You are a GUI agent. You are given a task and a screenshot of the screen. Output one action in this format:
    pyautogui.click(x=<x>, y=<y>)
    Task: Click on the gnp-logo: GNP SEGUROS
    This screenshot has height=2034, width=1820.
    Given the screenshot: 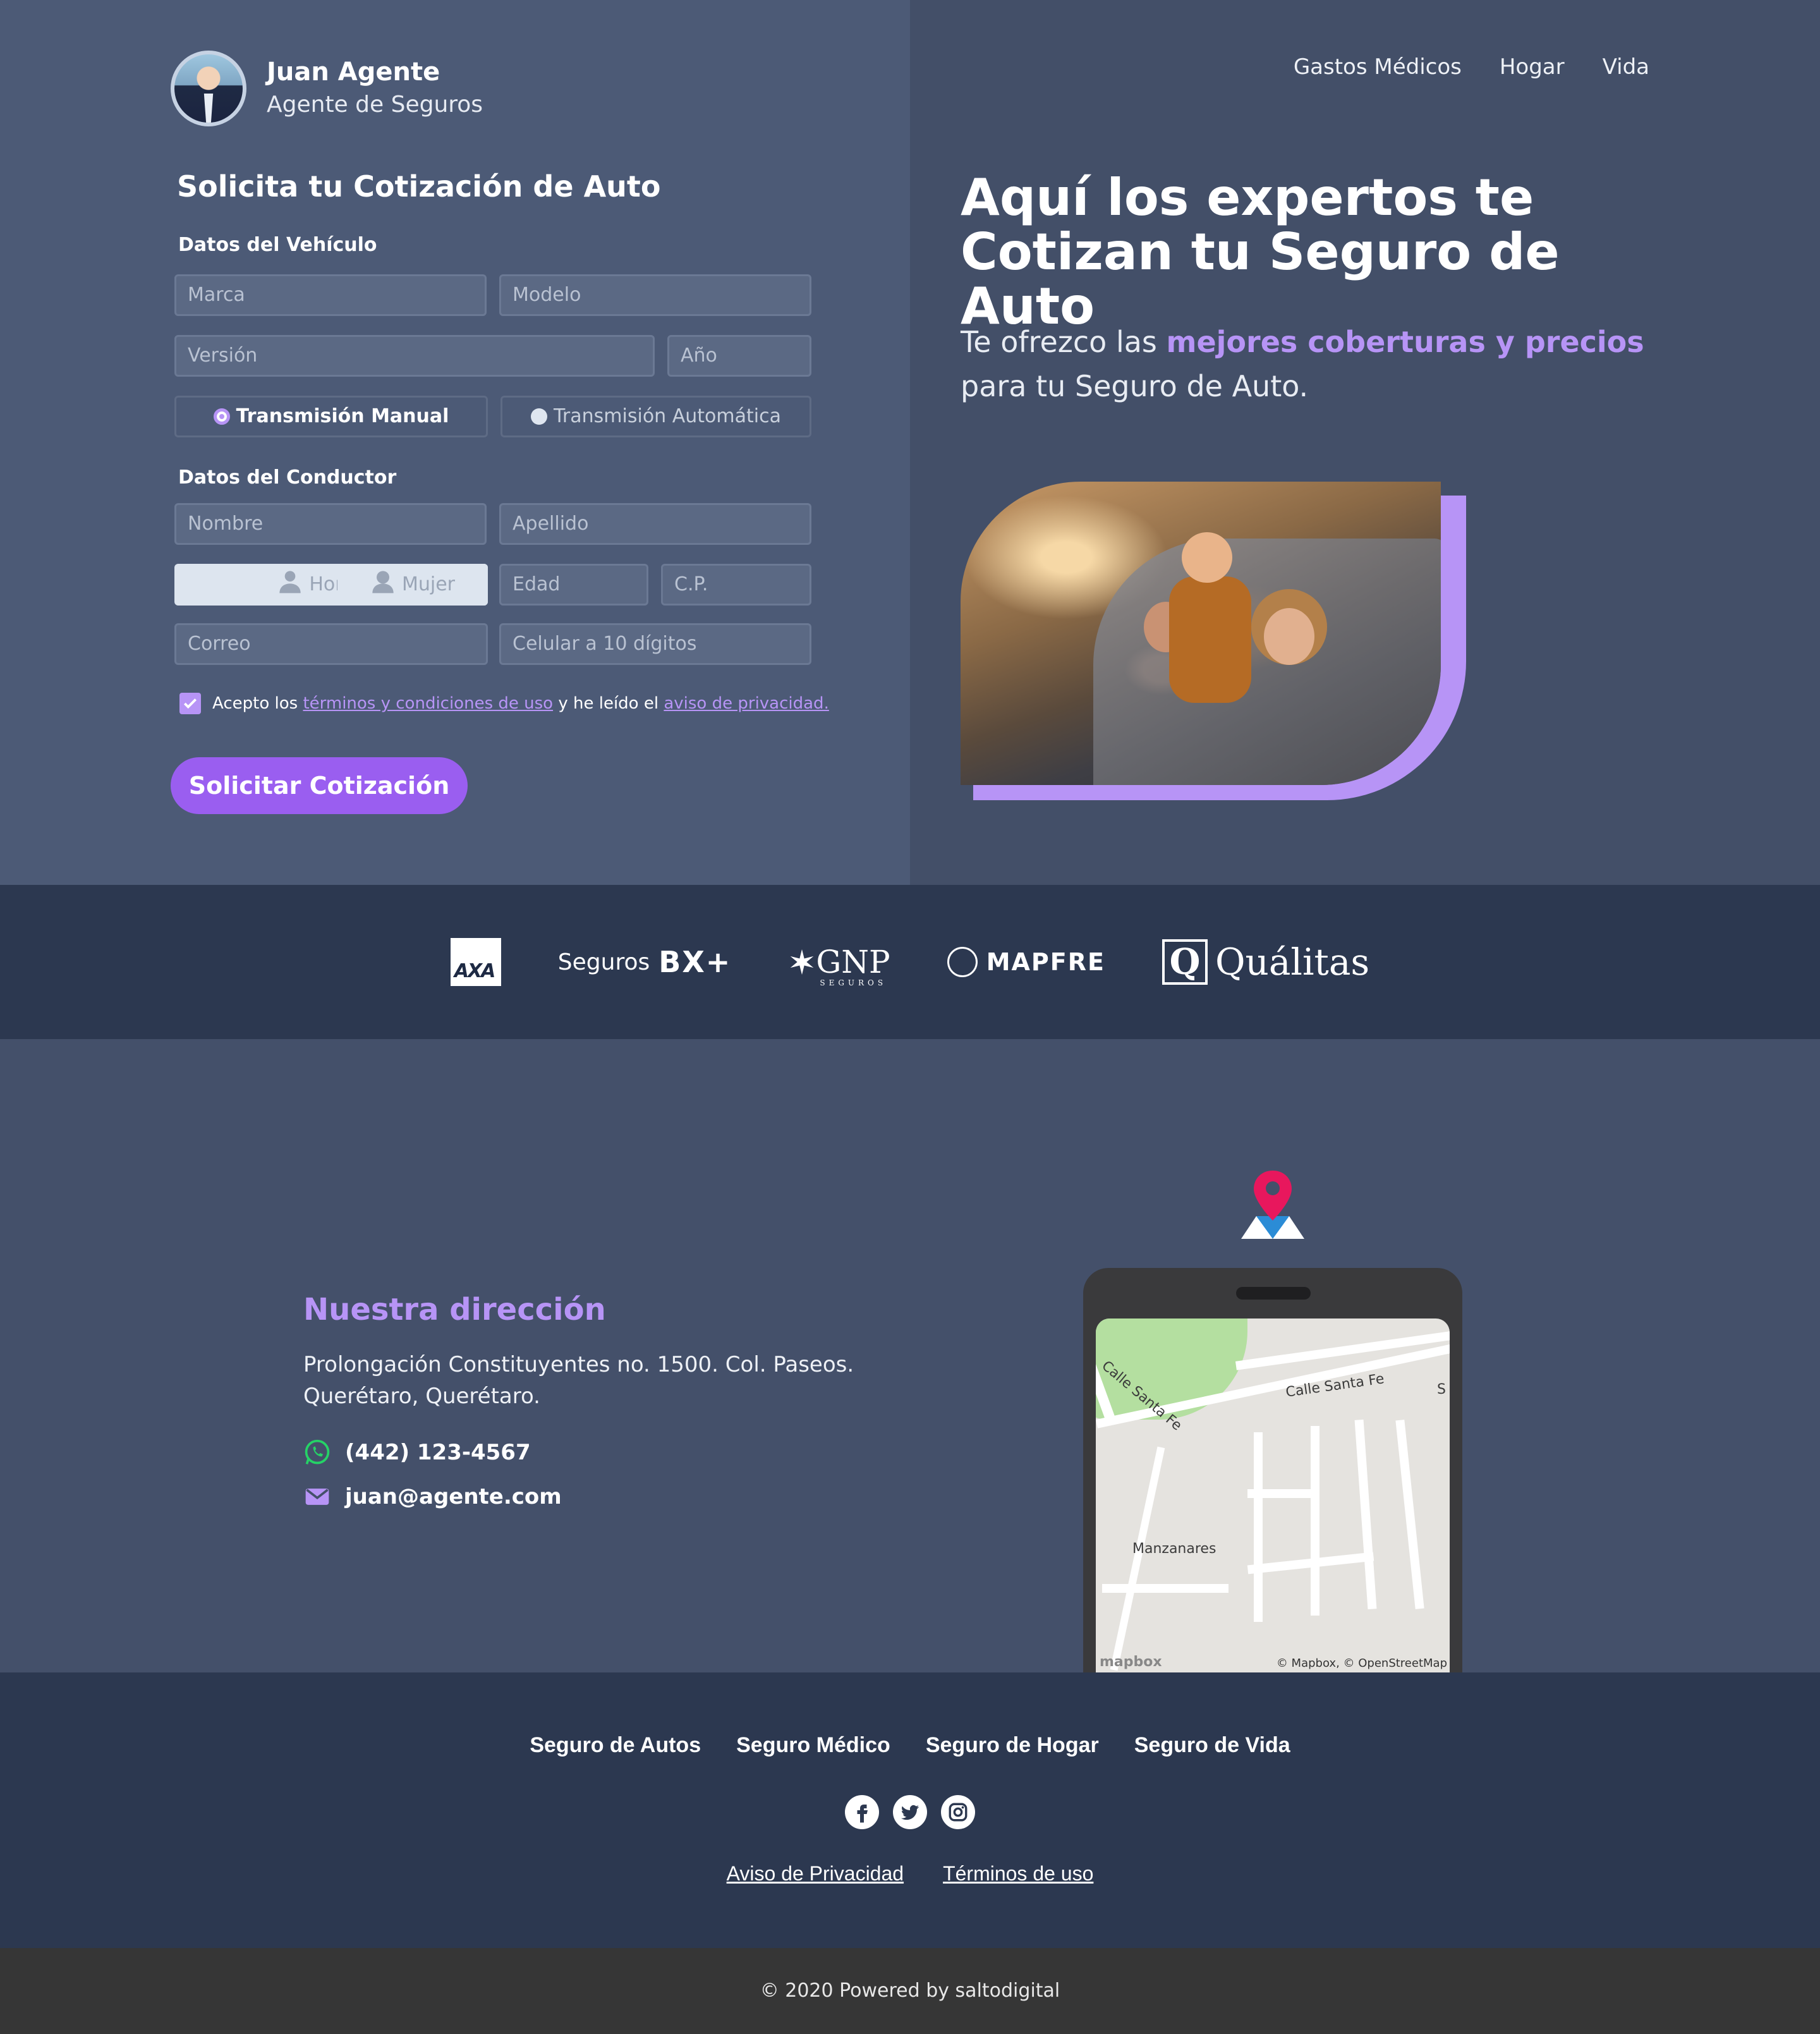 What is the action you would take?
    pyautogui.click(x=839, y=966)
    